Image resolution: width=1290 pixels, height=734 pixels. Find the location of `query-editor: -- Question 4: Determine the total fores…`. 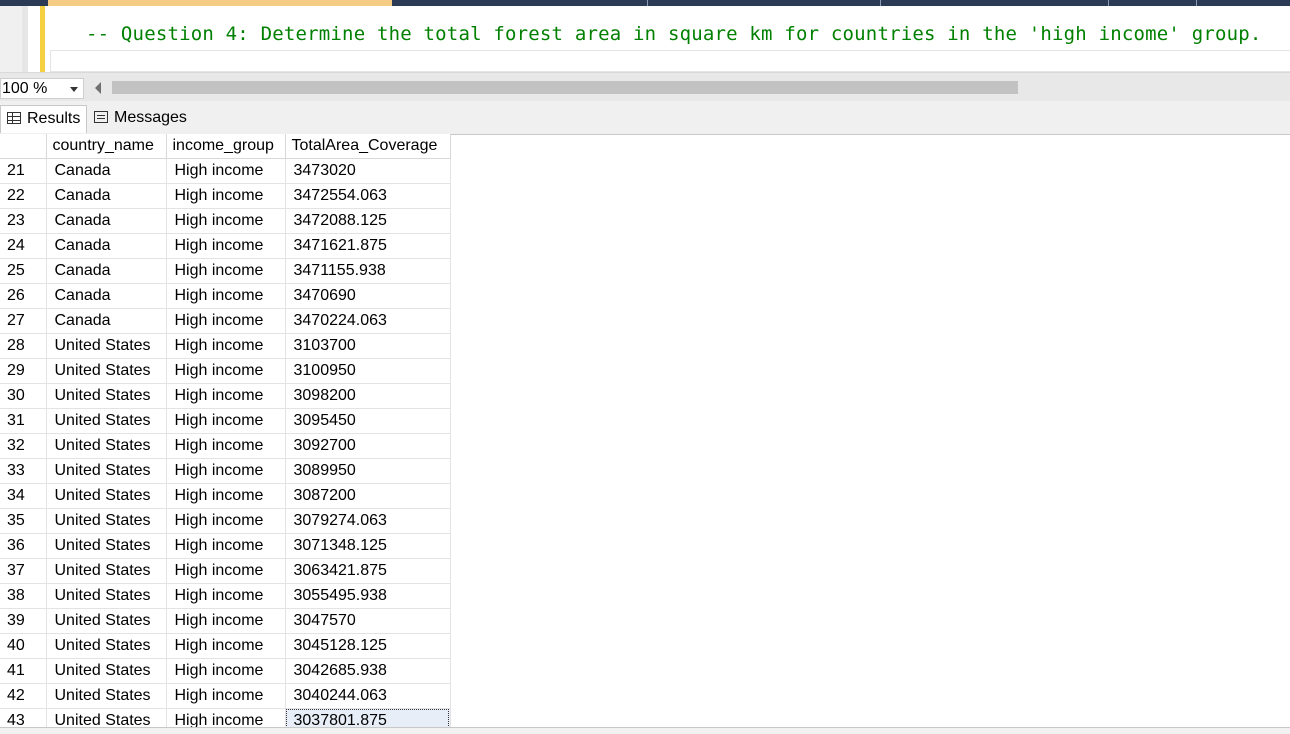

query-editor: -- Question 4: Determine the total fores… is located at coordinates (645, 39).